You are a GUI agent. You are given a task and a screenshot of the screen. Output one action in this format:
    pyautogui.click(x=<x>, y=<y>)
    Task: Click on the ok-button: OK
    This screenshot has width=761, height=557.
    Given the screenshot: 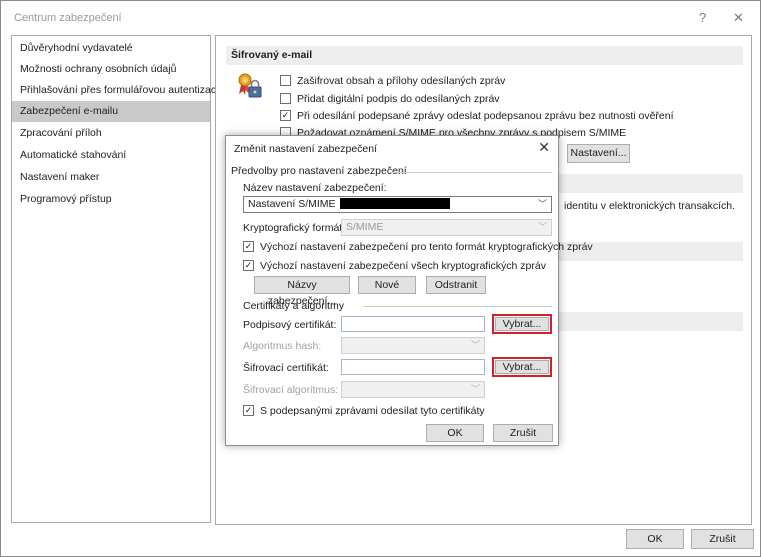 What is the action you would take?
    pyautogui.click(x=655, y=539)
    